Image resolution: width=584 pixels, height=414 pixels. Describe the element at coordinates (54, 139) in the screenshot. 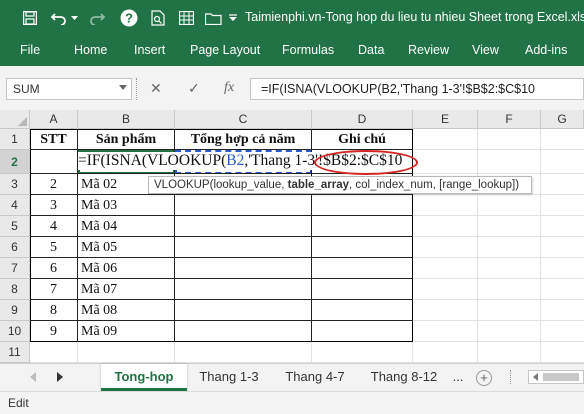

I see `header-cell-stt: STT` at that location.